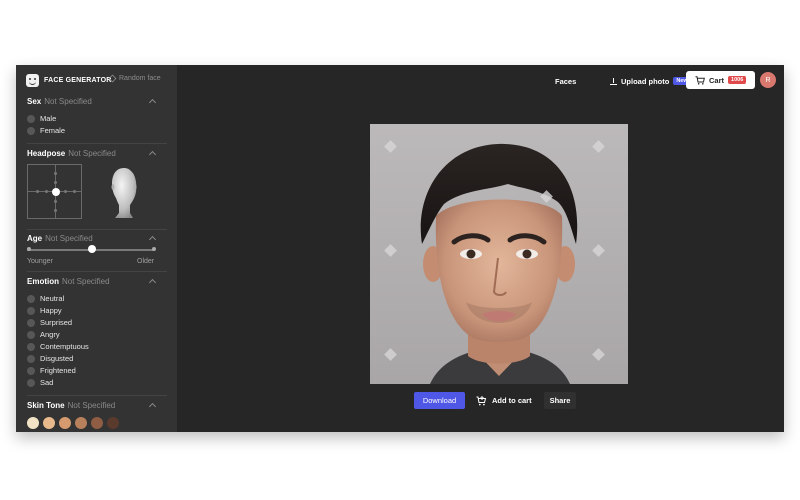  What do you see at coordinates (112, 78) in the screenshot?
I see `cube-icon` at bounding box center [112, 78].